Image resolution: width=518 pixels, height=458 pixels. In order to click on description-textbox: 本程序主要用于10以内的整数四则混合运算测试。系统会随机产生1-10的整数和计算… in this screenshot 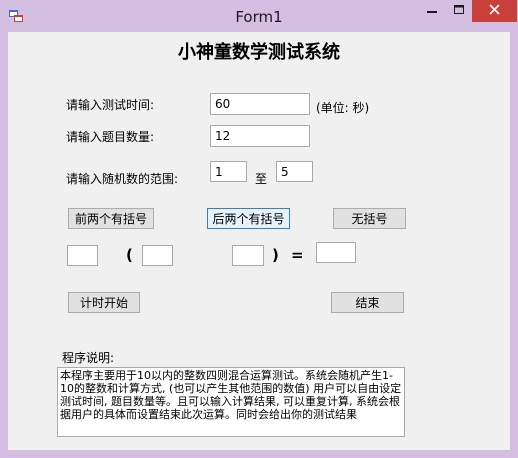, I will do `click(231, 402)`.